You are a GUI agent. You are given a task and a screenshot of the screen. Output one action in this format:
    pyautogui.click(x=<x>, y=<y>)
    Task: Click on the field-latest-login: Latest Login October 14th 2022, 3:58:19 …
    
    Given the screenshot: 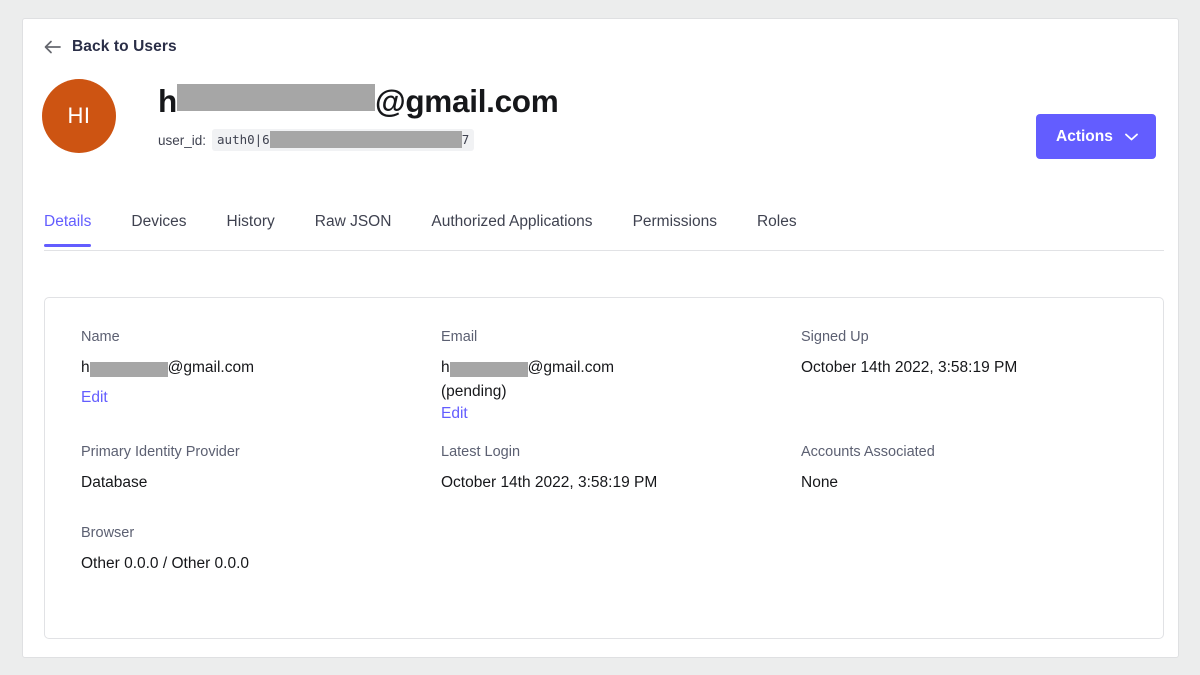 What is the action you would take?
    pyautogui.click(x=621, y=469)
    